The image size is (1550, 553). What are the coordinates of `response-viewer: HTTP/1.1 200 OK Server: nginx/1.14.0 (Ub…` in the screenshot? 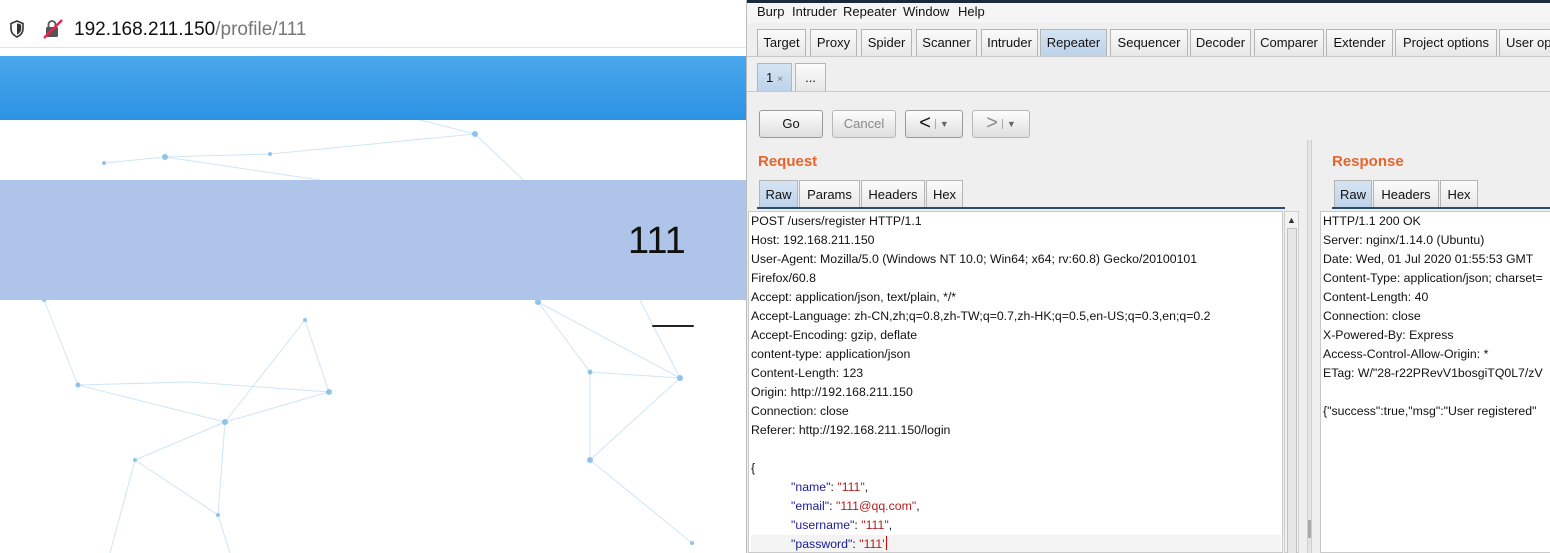 It's located at (1435, 382).